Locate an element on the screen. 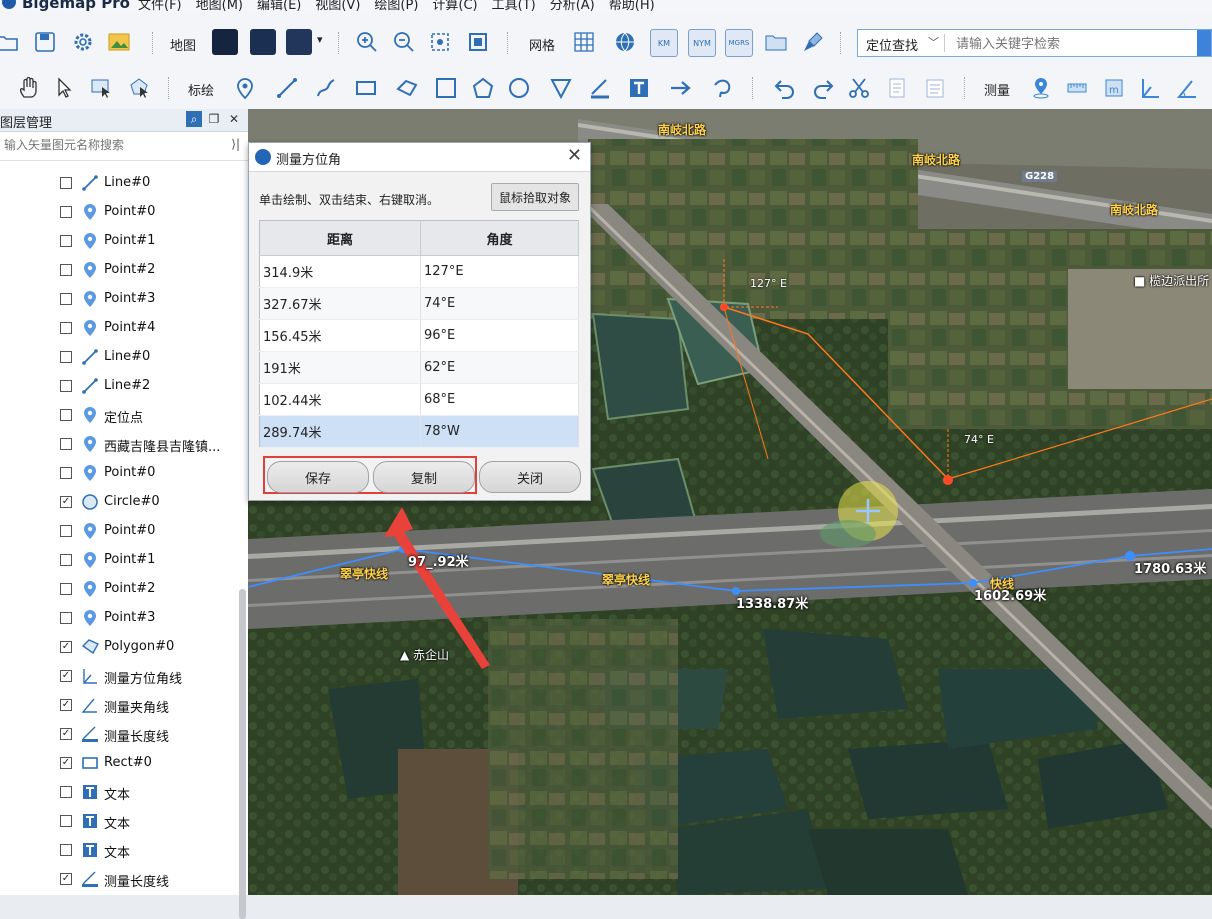  image-icon is located at coordinates (119, 42).